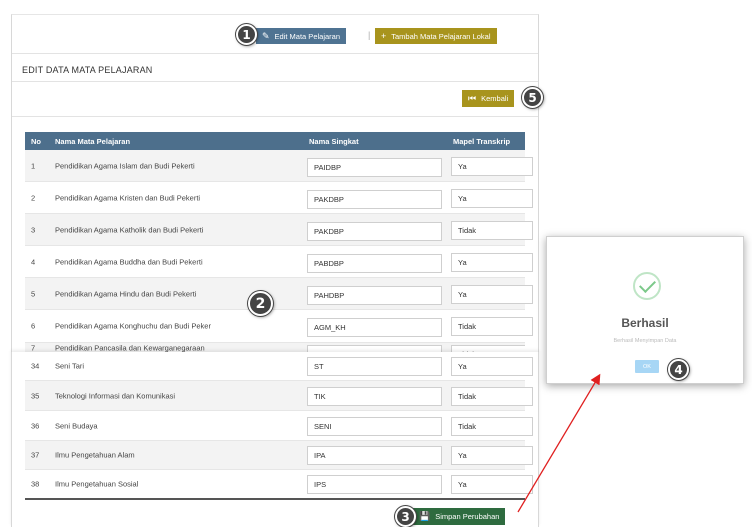 The height and width of the screenshot is (527, 752). What do you see at coordinates (129, 261) in the screenshot?
I see `row-name: Pendidikan Agama Buddha dan Budi Pekerti` at bounding box center [129, 261].